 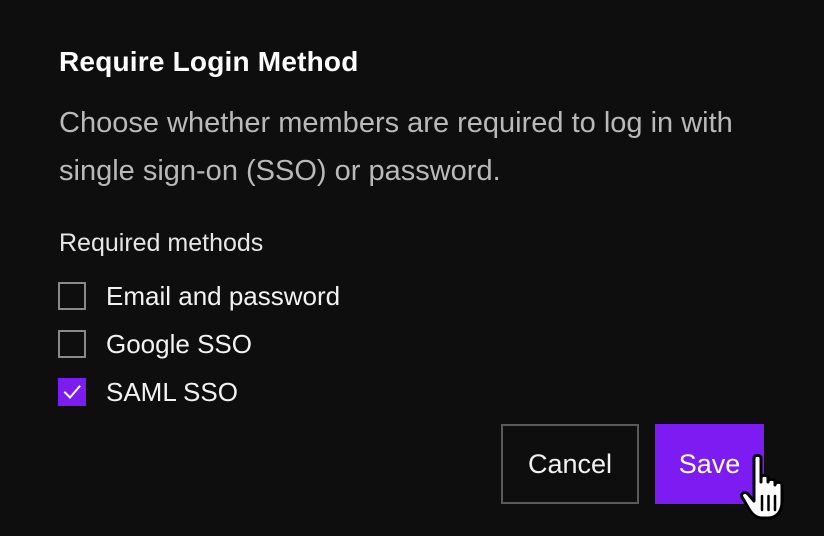 I want to click on saml-sso-label: SAML SSO, so click(x=172, y=391).